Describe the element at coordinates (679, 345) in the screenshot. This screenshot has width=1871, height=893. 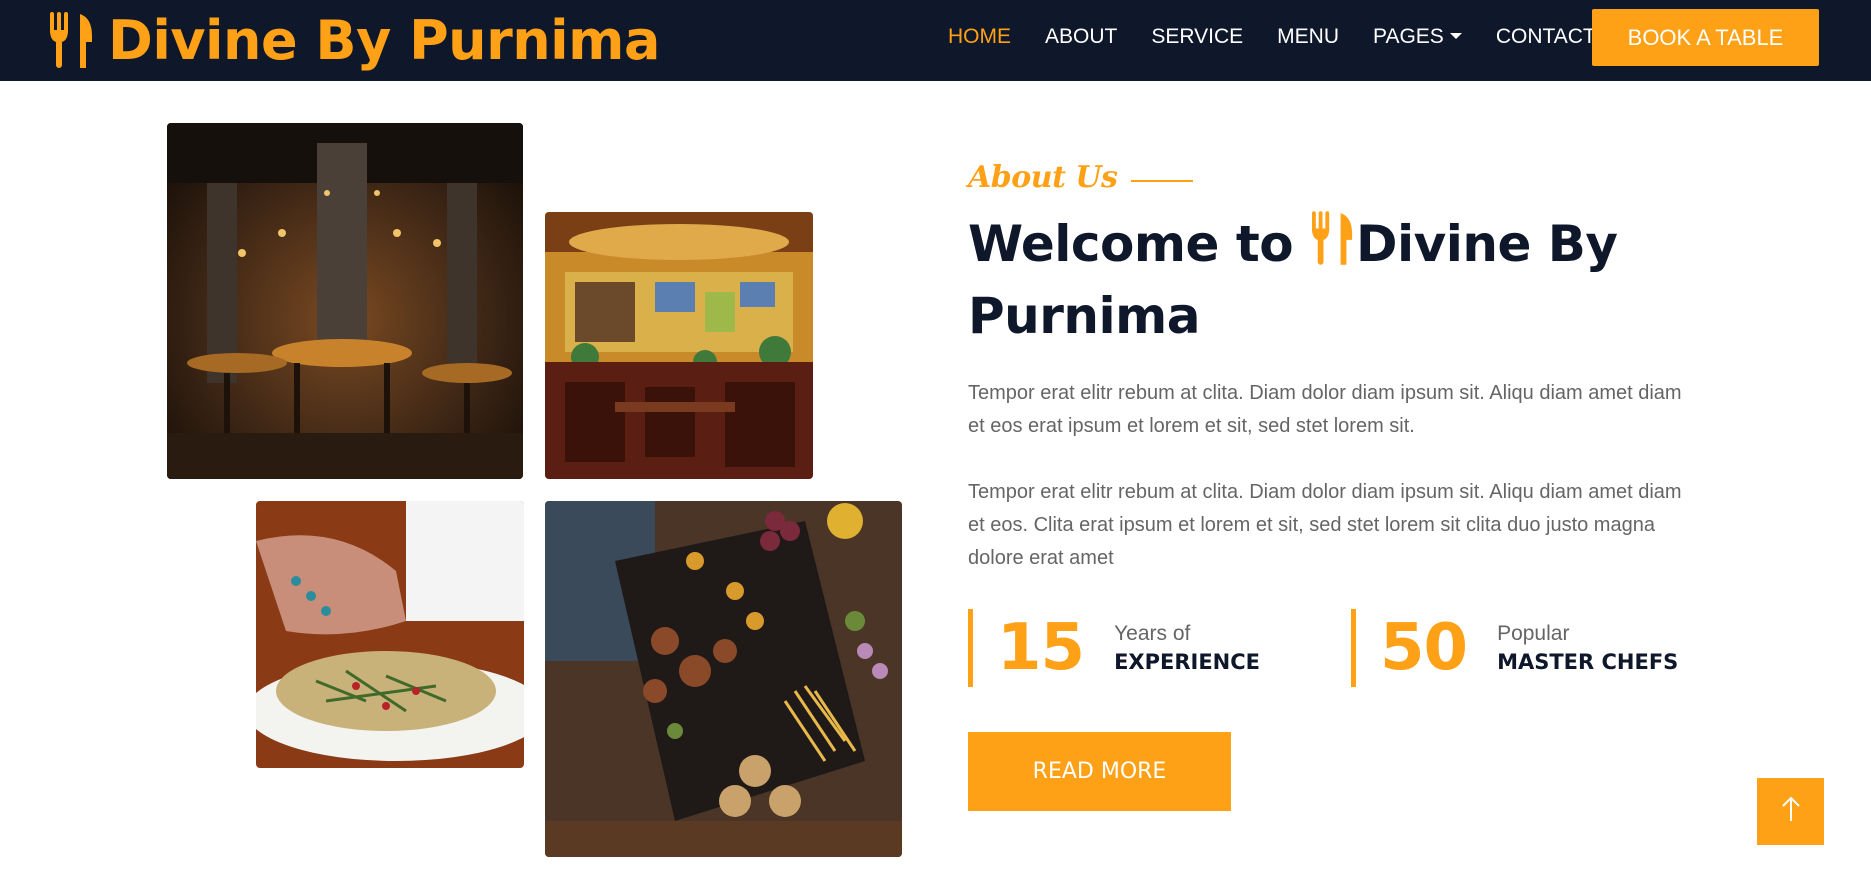
I see `restaurant-bar-photo` at that location.